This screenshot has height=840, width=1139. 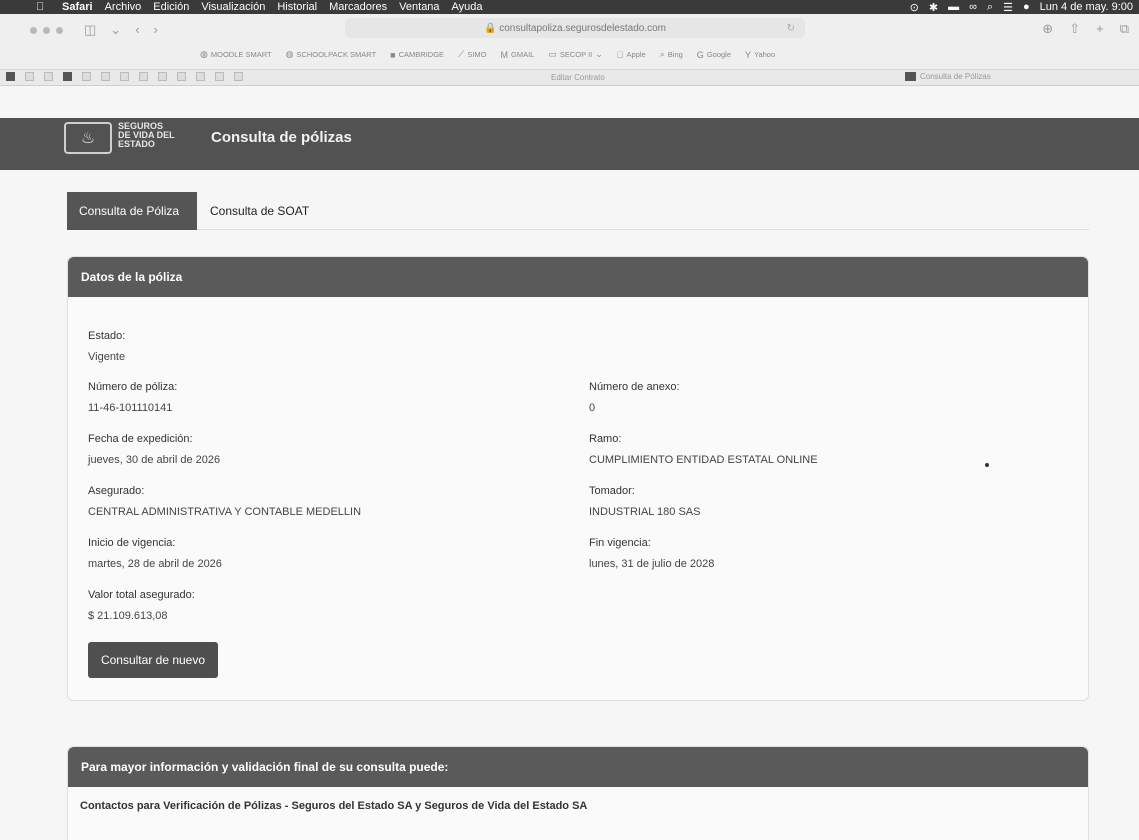 I want to click on siri-icon: ●, so click(x=1026, y=7).